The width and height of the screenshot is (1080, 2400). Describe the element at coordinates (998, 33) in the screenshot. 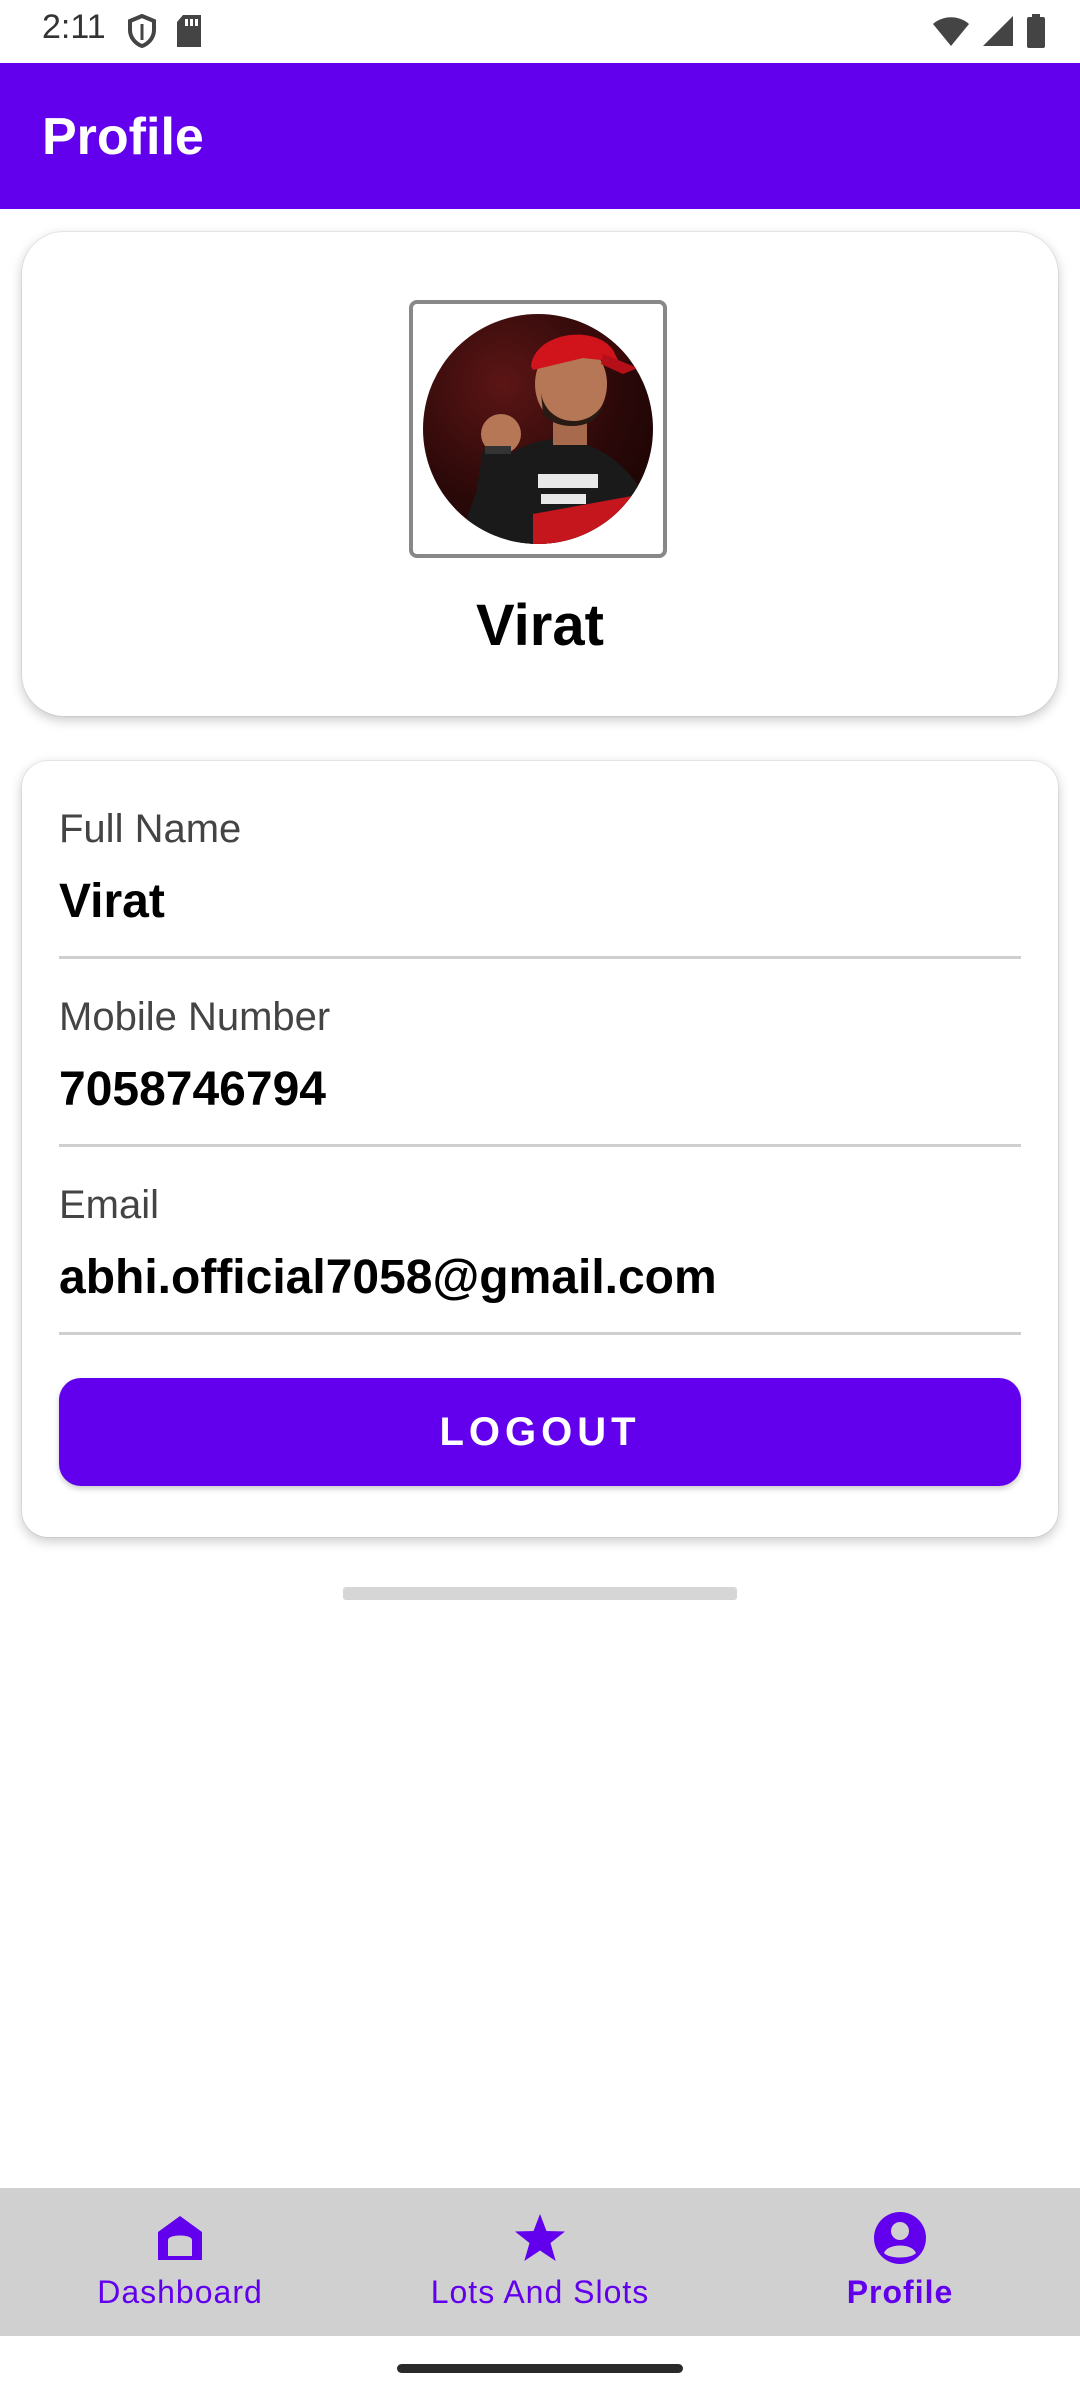

I see `cellular-signal-icon` at that location.